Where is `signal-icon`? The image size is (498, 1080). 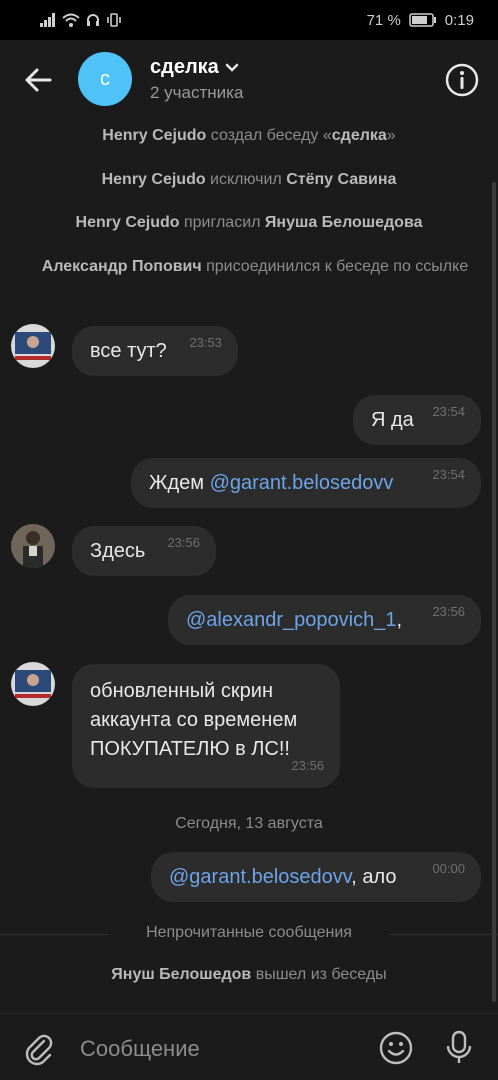 signal-icon is located at coordinates (48, 20).